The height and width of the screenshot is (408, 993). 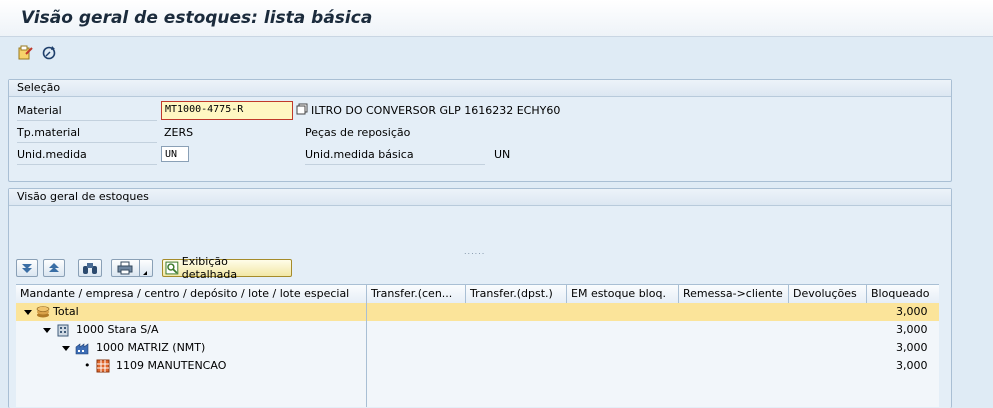 I want to click on collapse-all-button, so click(x=54, y=268).